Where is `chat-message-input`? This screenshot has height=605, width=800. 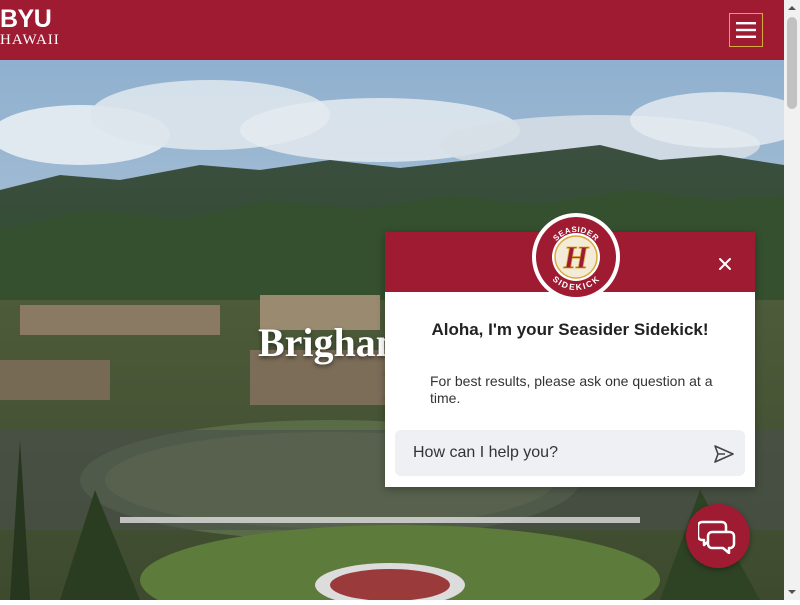
chat-message-input is located at coordinates (558, 453).